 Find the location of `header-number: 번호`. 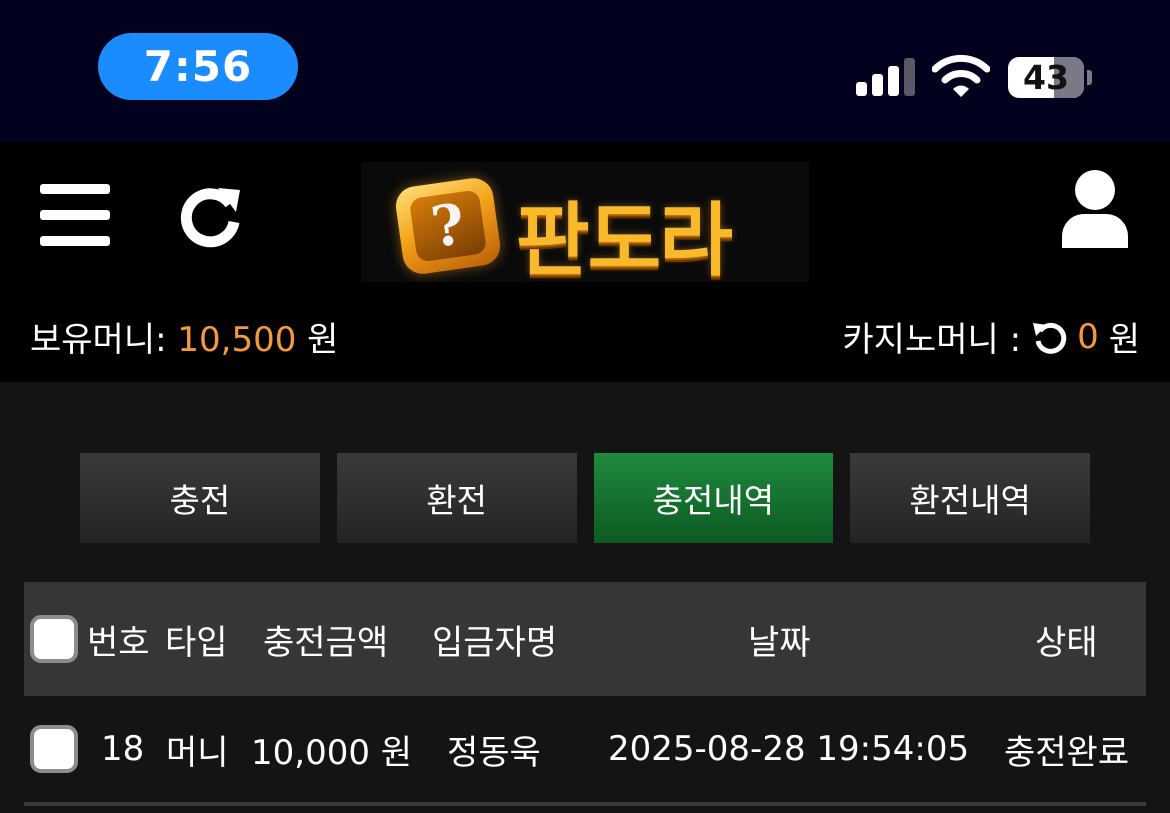

header-number: 번호 is located at coordinates (118, 642).